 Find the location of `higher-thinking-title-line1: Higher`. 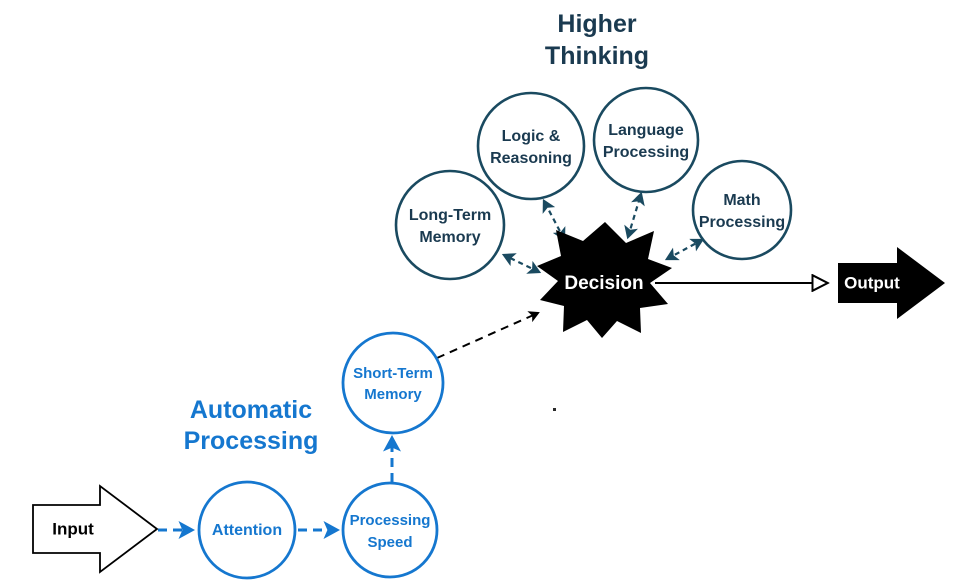

higher-thinking-title-line1: Higher is located at coordinates (596, 24).